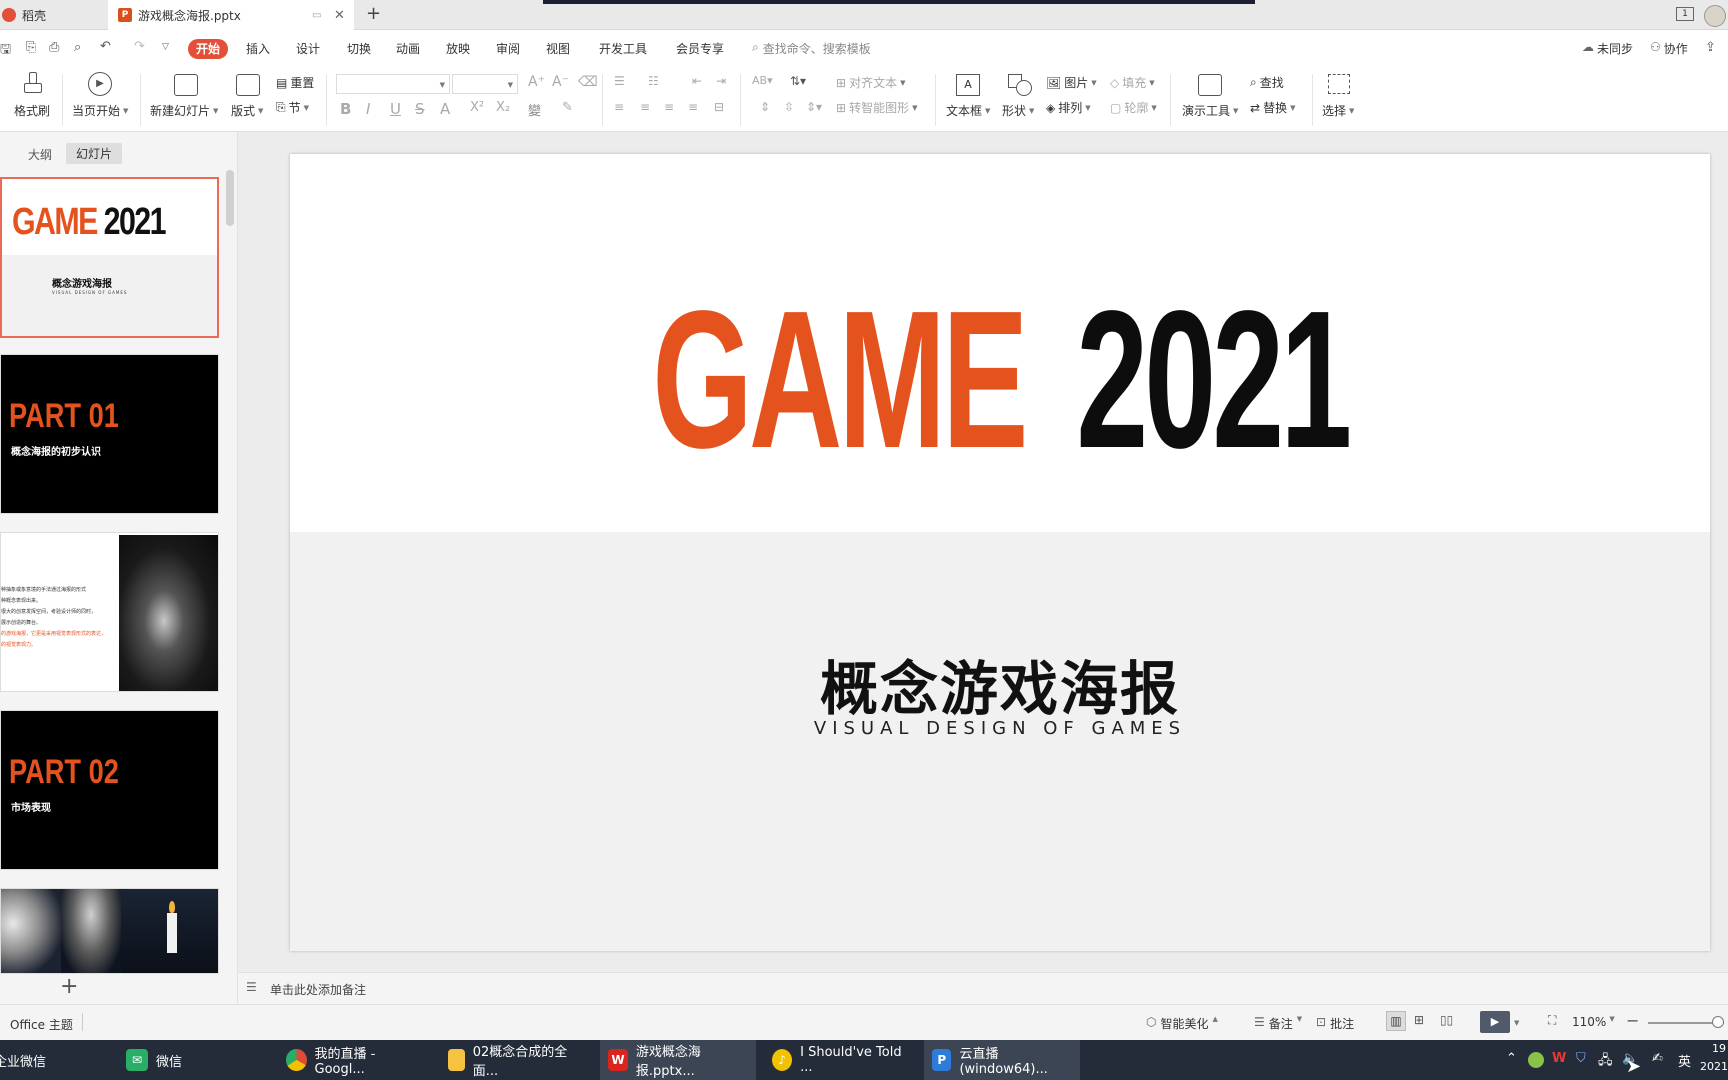 Image resolution: width=1728 pixels, height=1080 pixels. Describe the element at coordinates (94, 153) in the screenshot. I see `tab-slides: 幻灯片` at that location.